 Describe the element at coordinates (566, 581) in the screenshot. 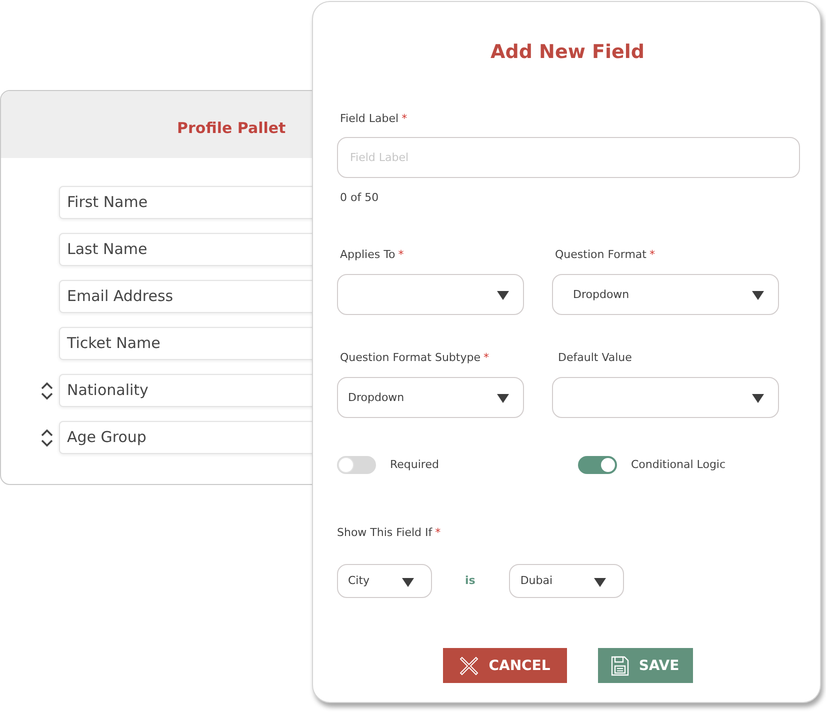

I see `dropdown-select: Dubai` at that location.